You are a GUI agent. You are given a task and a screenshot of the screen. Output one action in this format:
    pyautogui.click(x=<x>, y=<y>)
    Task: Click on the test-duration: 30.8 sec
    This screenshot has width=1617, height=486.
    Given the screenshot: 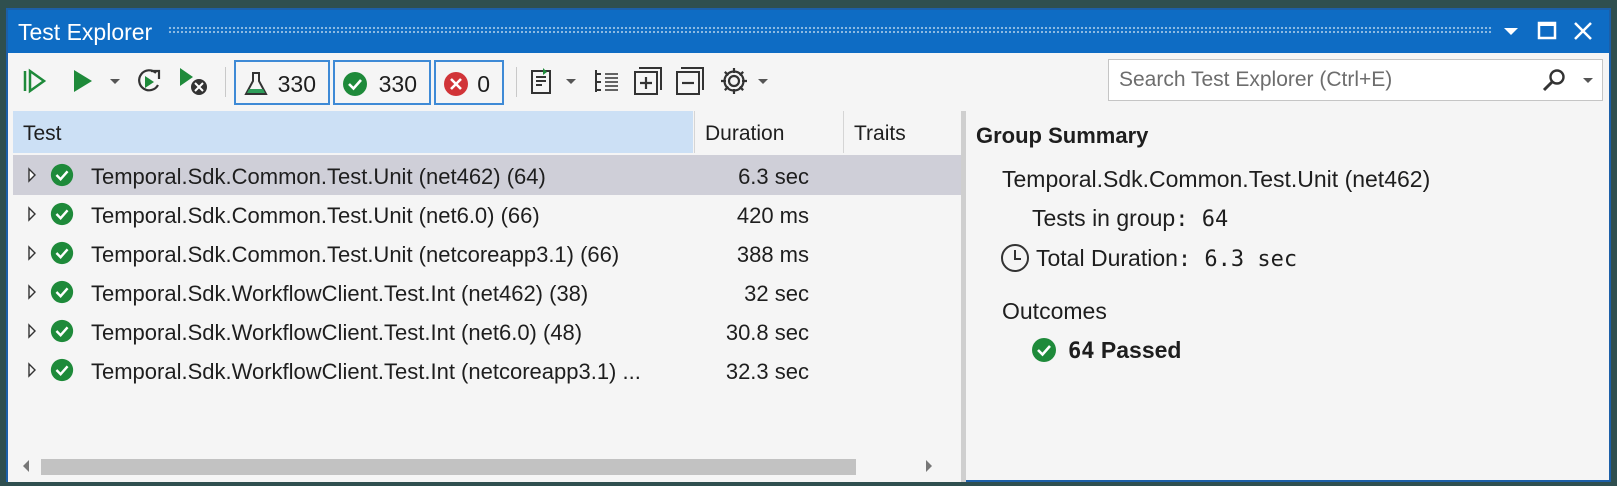 What is the action you would take?
    pyautogui.click(x=767, y=332)
    